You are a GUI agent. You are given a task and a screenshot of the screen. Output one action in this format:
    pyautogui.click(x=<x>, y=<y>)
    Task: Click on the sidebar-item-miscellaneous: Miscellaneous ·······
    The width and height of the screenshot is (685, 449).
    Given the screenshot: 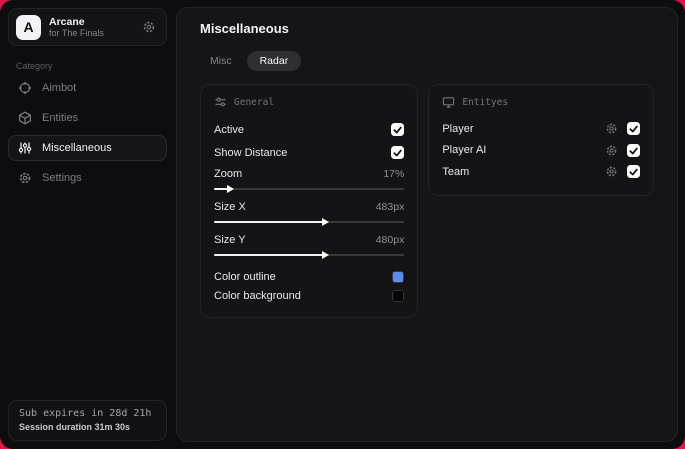 What is the action you would take?
    pyautogui.click(x=87, y=148)
    